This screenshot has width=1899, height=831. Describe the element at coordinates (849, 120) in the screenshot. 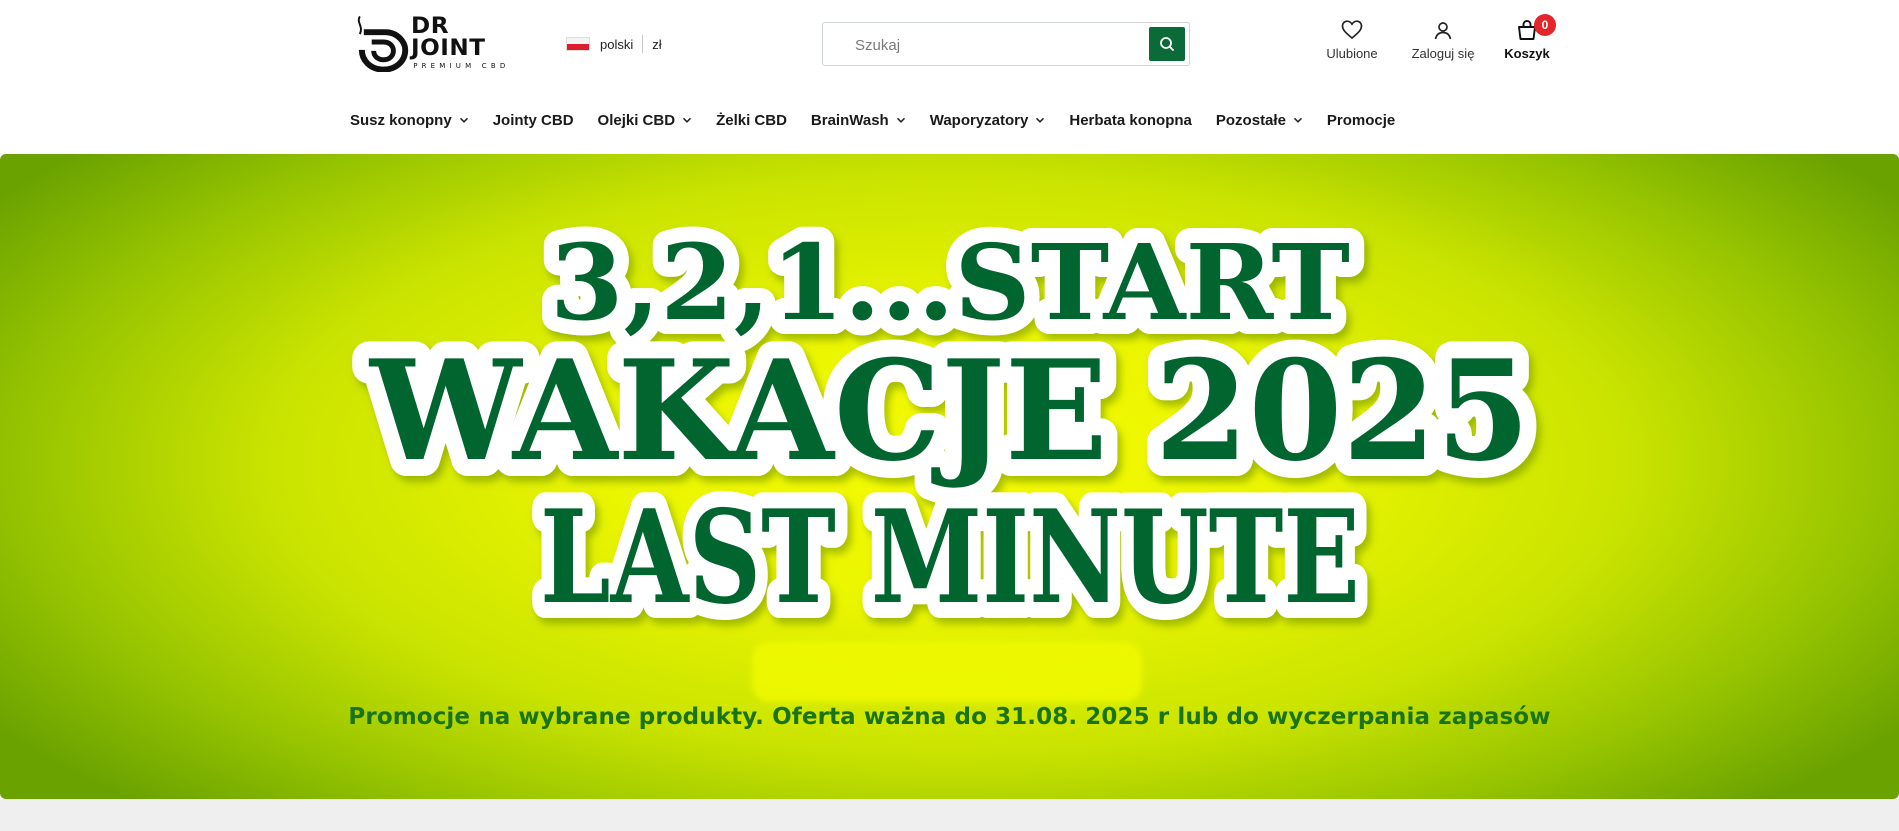

I see `nav-item-label: BrainWash` at that location.